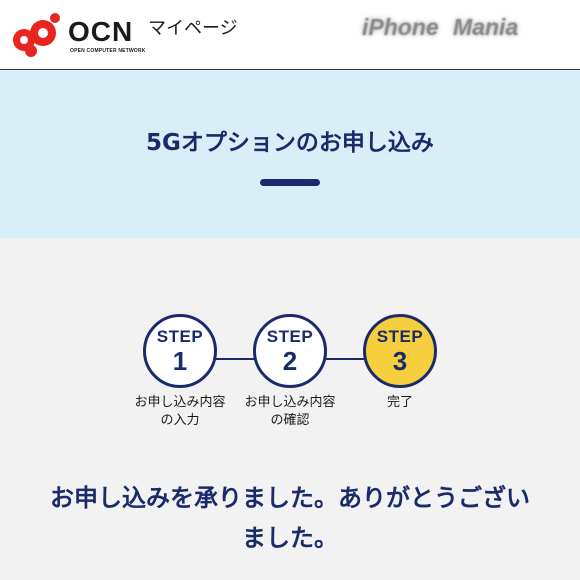 The width and height of the screenshot is (580, 580). I want to click on step-1-label-line1: お申し込み内容, so click(180, 402).